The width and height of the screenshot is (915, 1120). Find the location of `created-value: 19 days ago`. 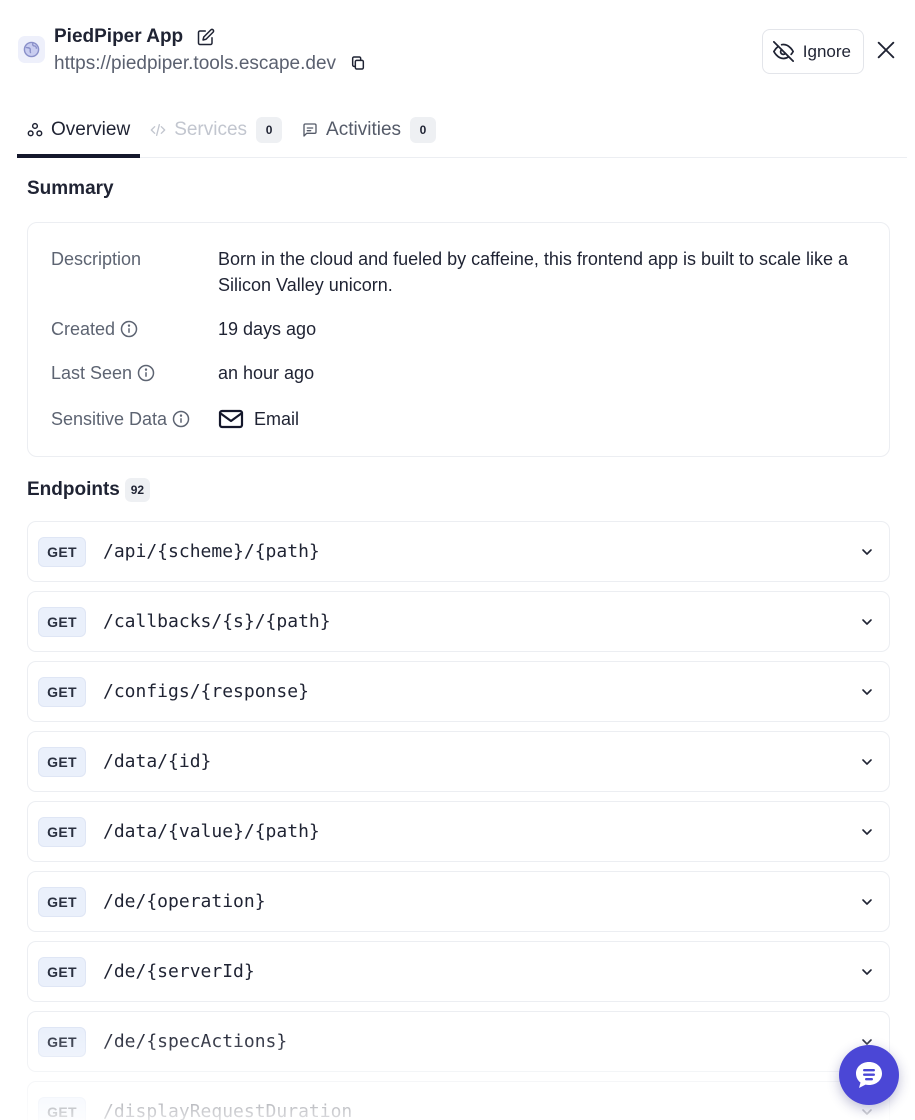

created-value: 19 days ago is located at coordinates (267, 329).